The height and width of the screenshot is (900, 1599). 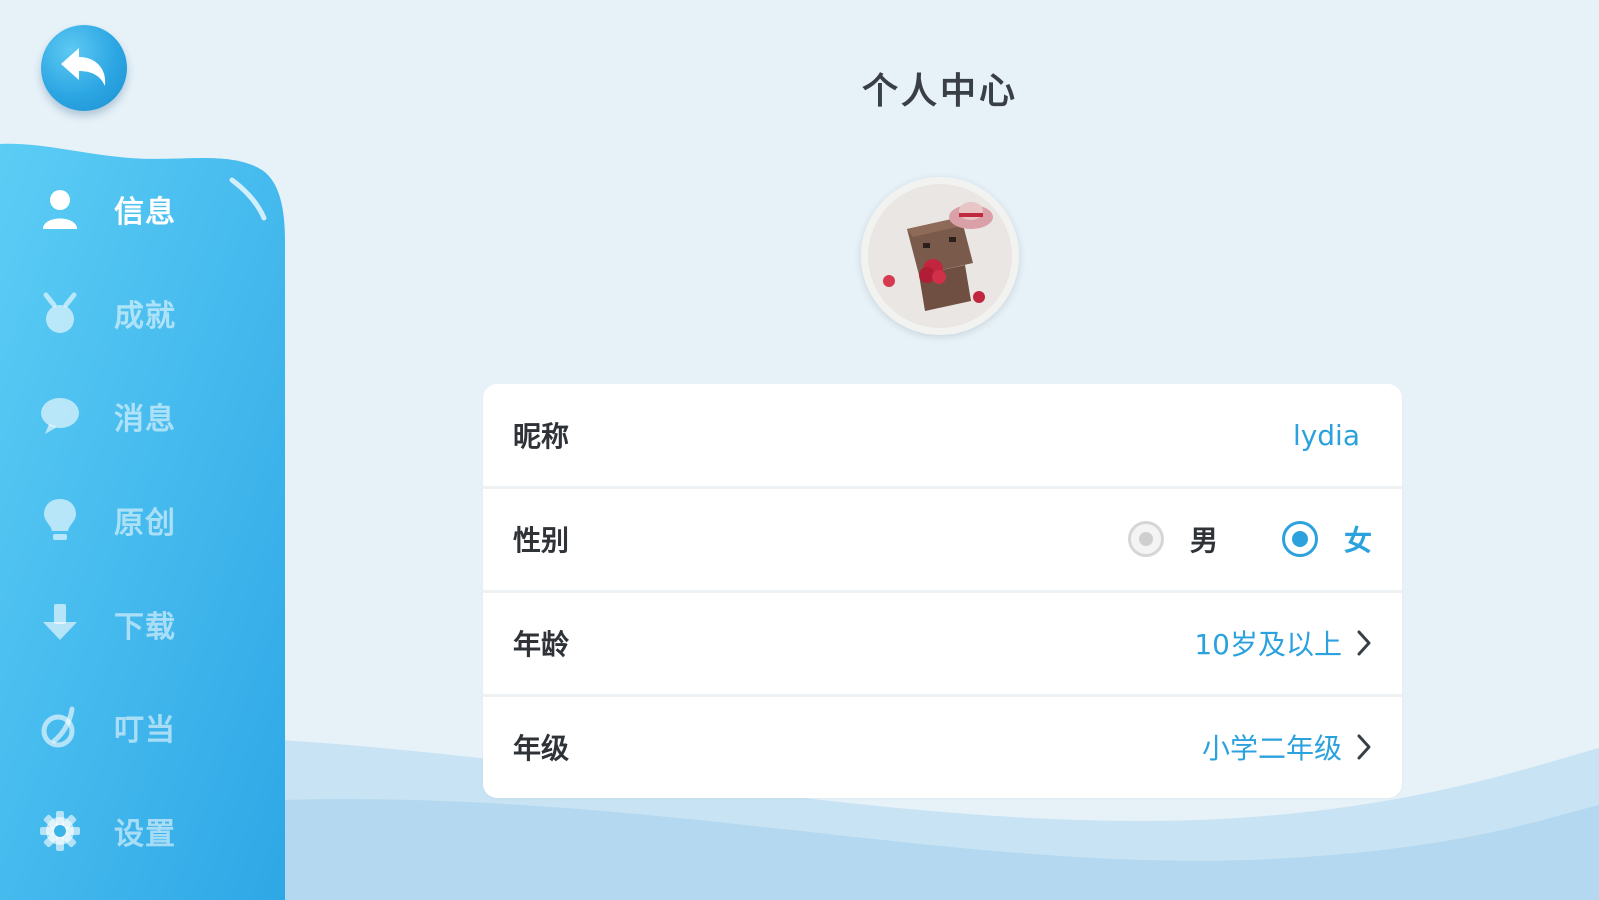 What do you see at coordinates (942, 435) in the screenshot?
I see `nickname-row: 昵称 lydia` at bounding box center [942, 435].